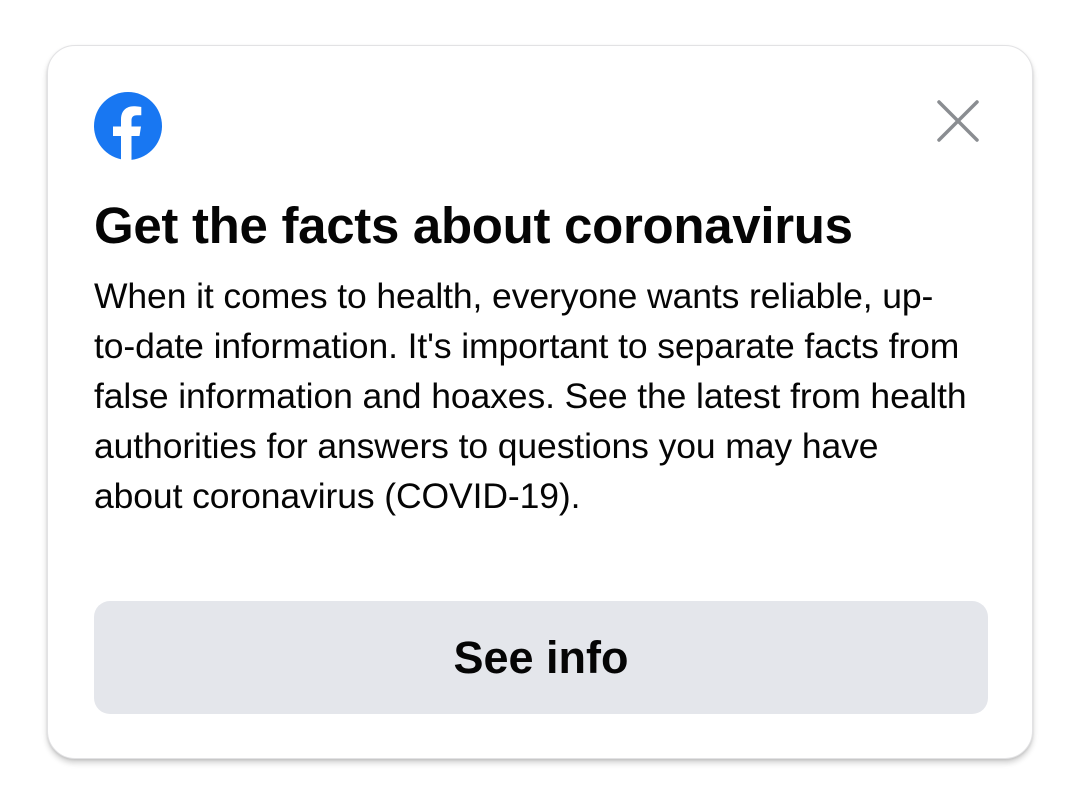 The image size is (1080, 798). Describe the element at coordinates (473, 225) in the screenshot. I see `dialog-title: Get the facts about coronavirus` at that location.